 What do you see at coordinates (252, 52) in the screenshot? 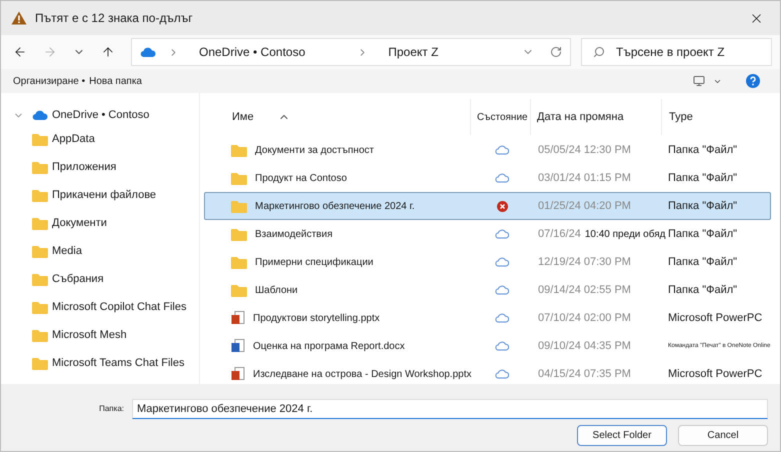
I see `breadcrumb-item: OneDrive • Contoso` at bounding box center [252, 52].